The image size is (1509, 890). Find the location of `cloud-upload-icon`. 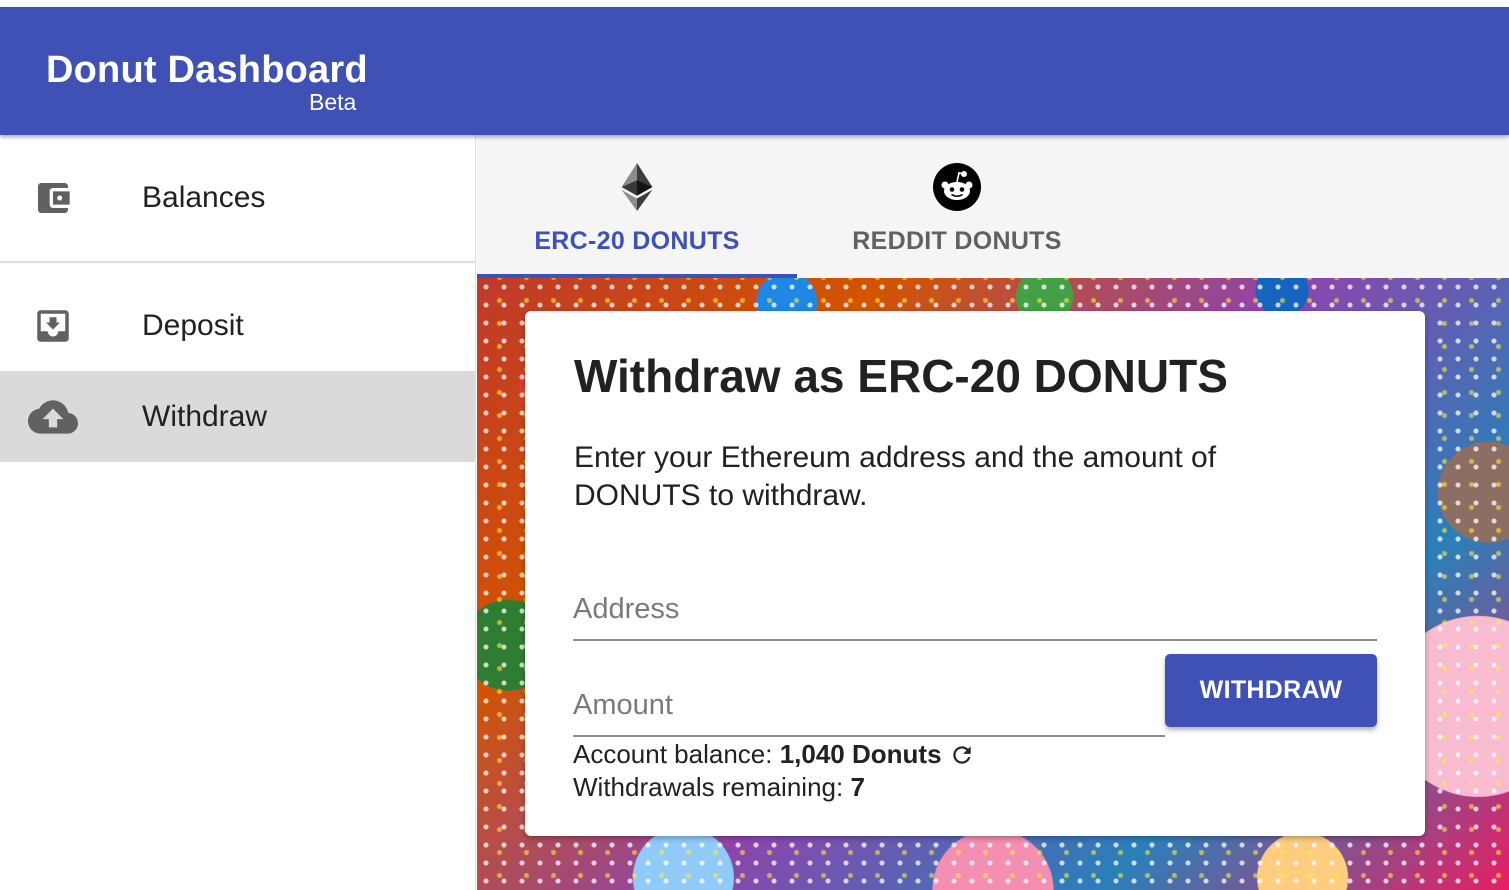

cloud-upload-icon is located at coordinates (53, 417).